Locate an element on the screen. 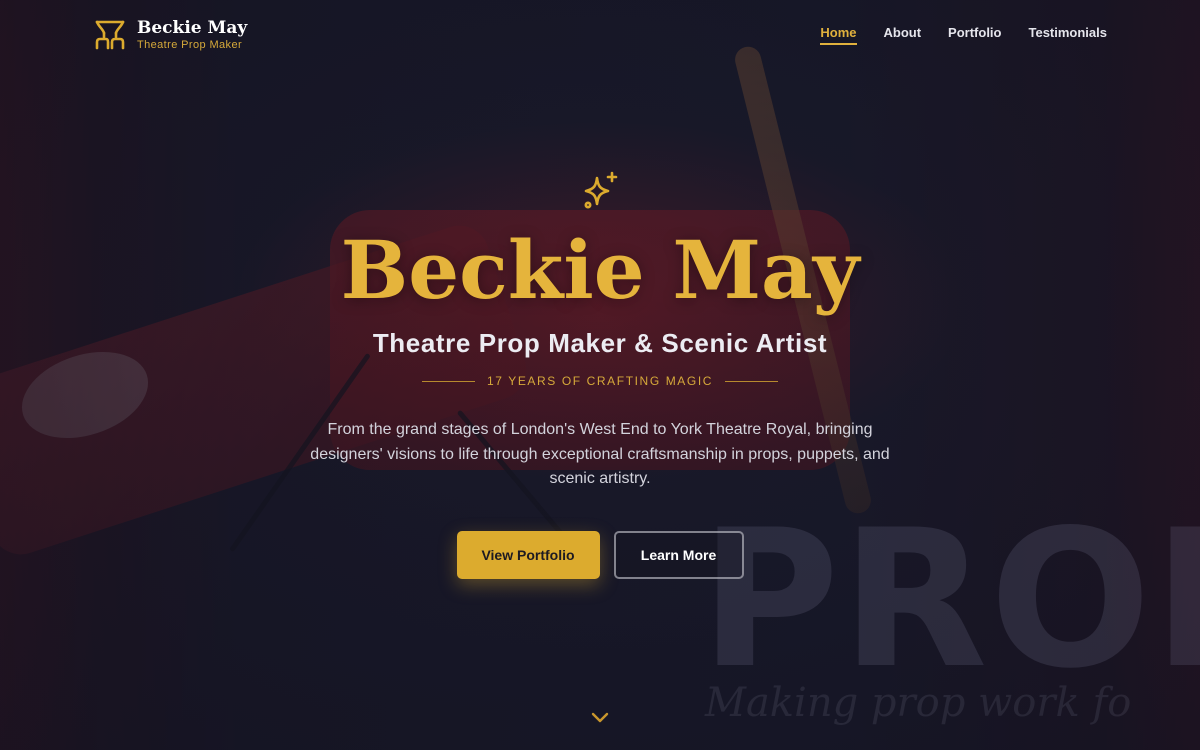  tagline-divider-right is located at coordinates (752, 381).